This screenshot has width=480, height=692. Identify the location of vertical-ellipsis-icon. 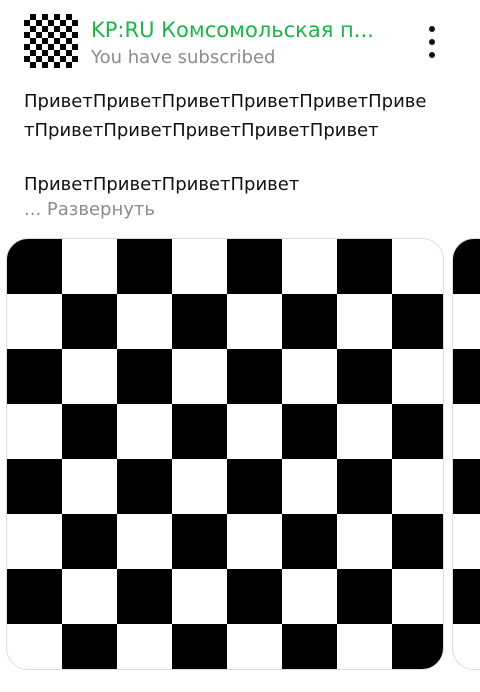
(432, 42).